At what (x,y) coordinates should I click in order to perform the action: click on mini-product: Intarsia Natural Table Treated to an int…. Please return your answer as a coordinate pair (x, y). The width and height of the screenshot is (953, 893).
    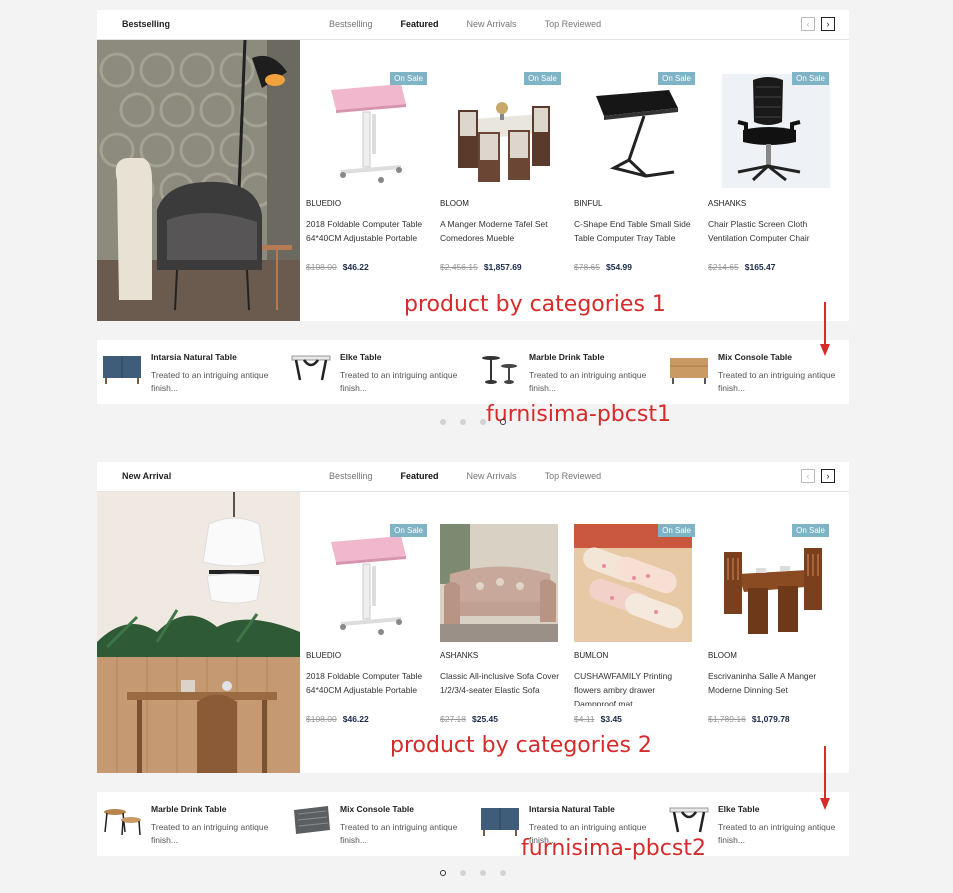
    Looking at the image, I should click on (192, 372).